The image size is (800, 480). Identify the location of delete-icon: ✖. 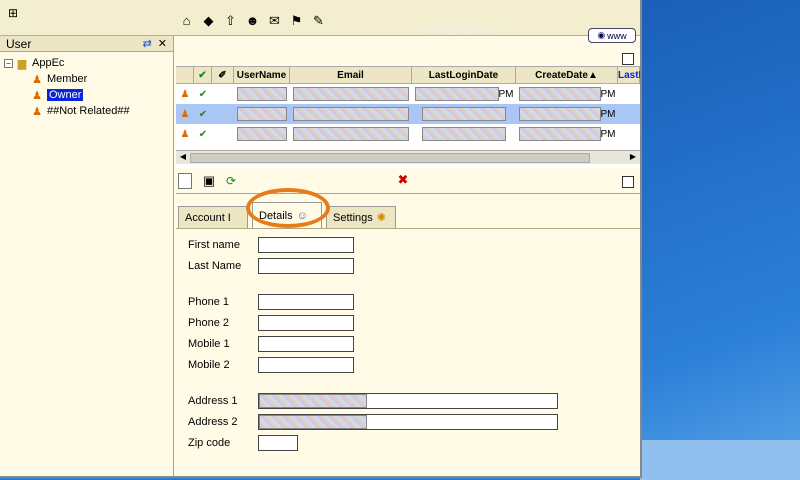
(403, 180).